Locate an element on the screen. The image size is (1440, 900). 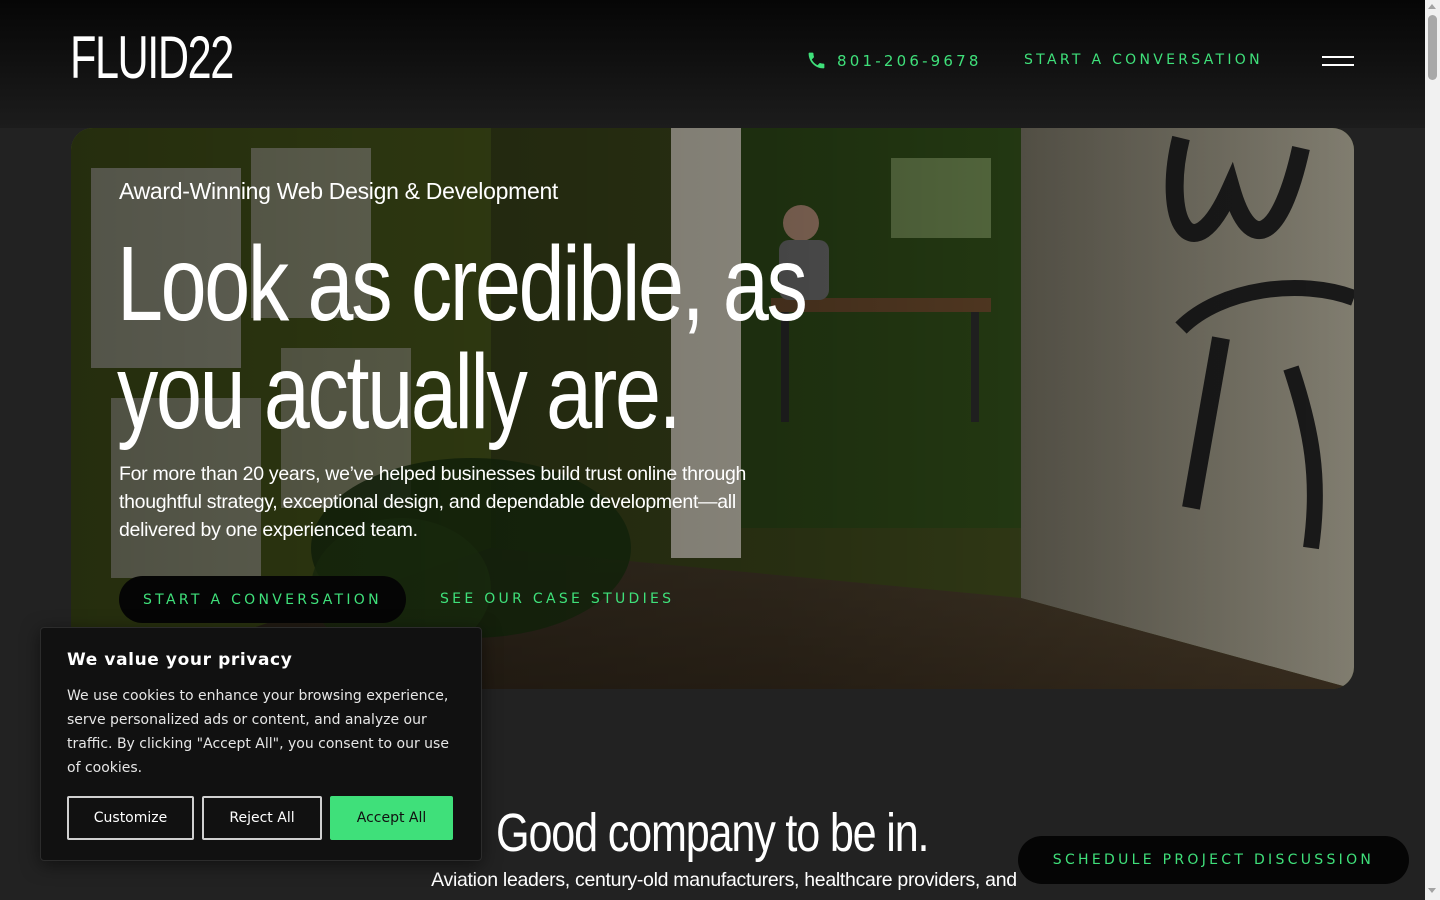
page-scrollbar is located at coordinates (1432, 450).